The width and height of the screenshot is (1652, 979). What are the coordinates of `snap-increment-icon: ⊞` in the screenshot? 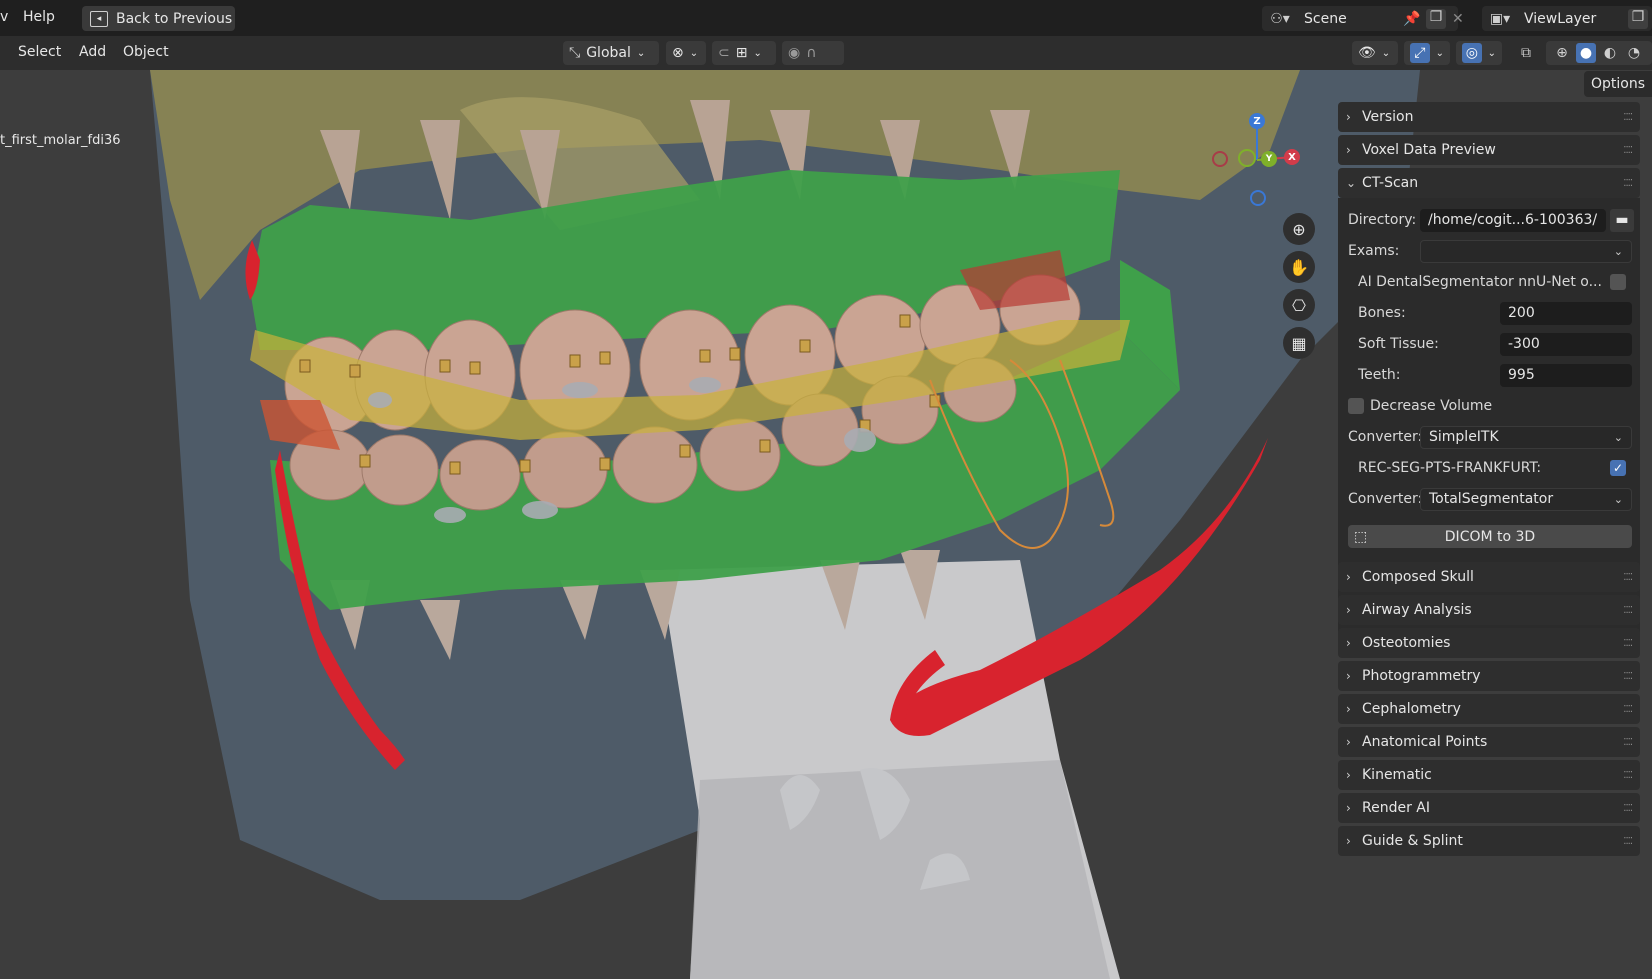 It's located at (742, 53).